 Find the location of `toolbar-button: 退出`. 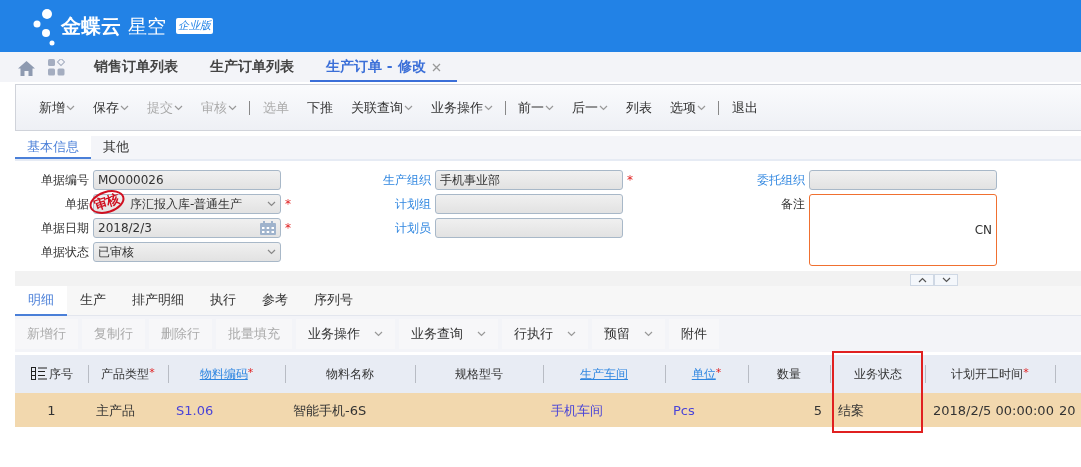

toolbar-button: 退出 is located at coordinates (744, 107).